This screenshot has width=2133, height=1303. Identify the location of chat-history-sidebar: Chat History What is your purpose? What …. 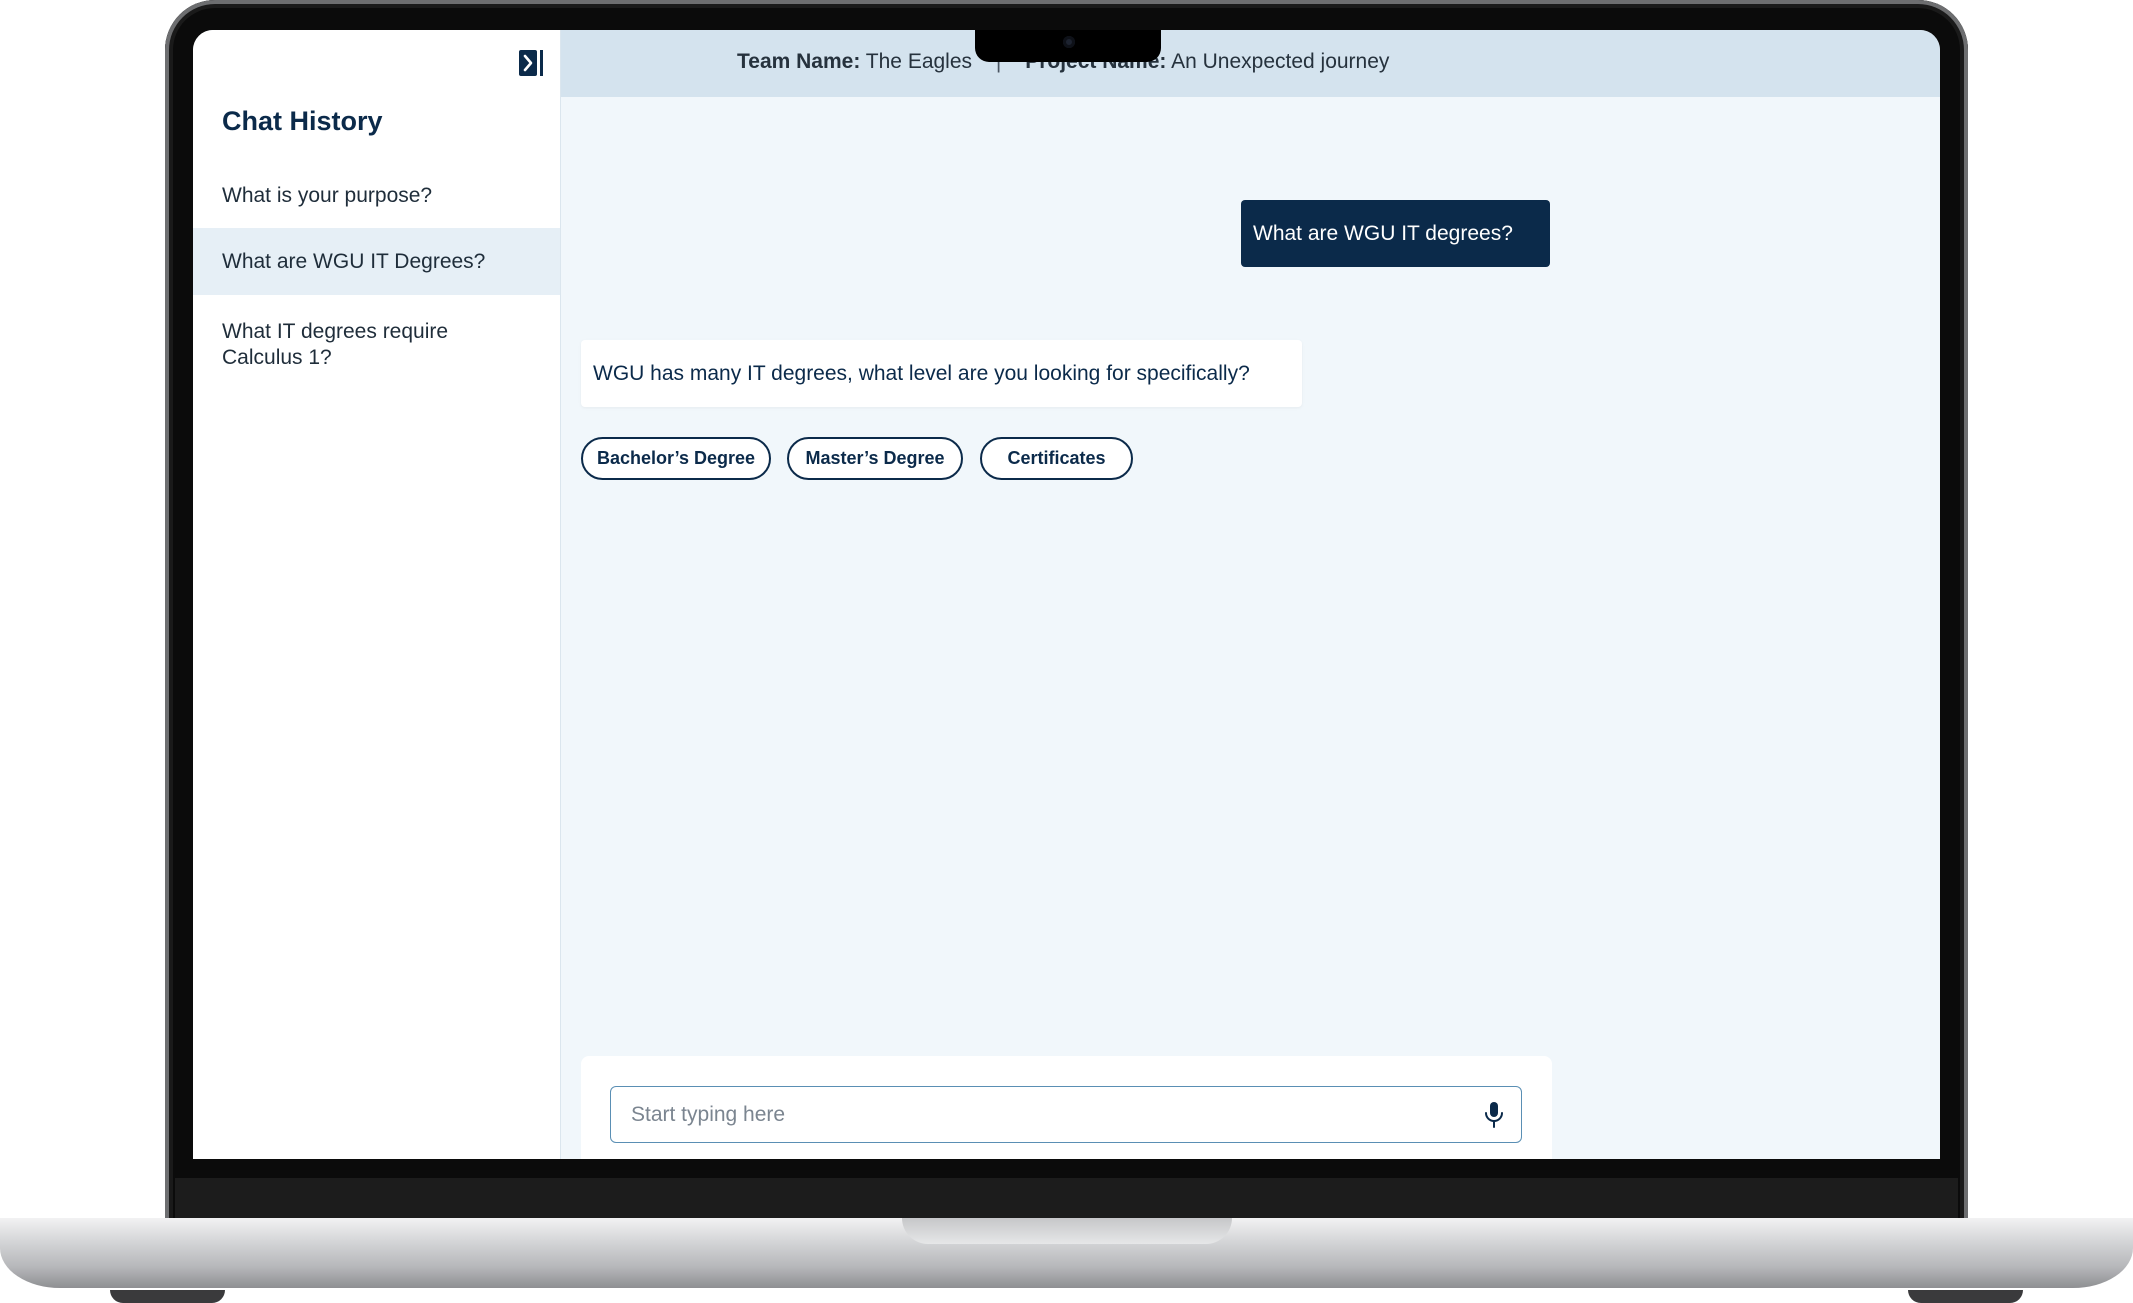
(377, 594).